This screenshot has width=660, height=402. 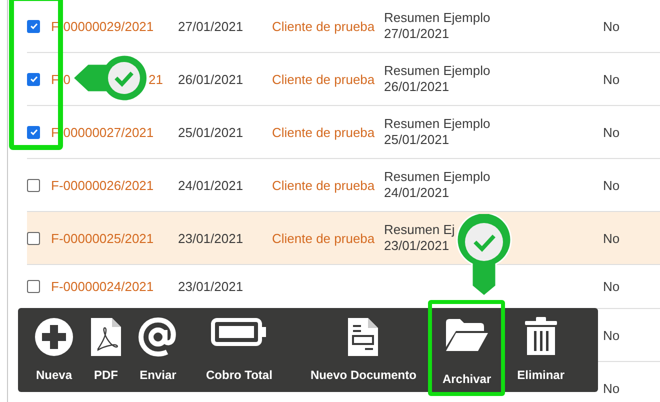 What do you see at coordinates (211, 185) in the screenshot?
I see `invoice-date: 24/01/2021` at bounding box center [211, 185].